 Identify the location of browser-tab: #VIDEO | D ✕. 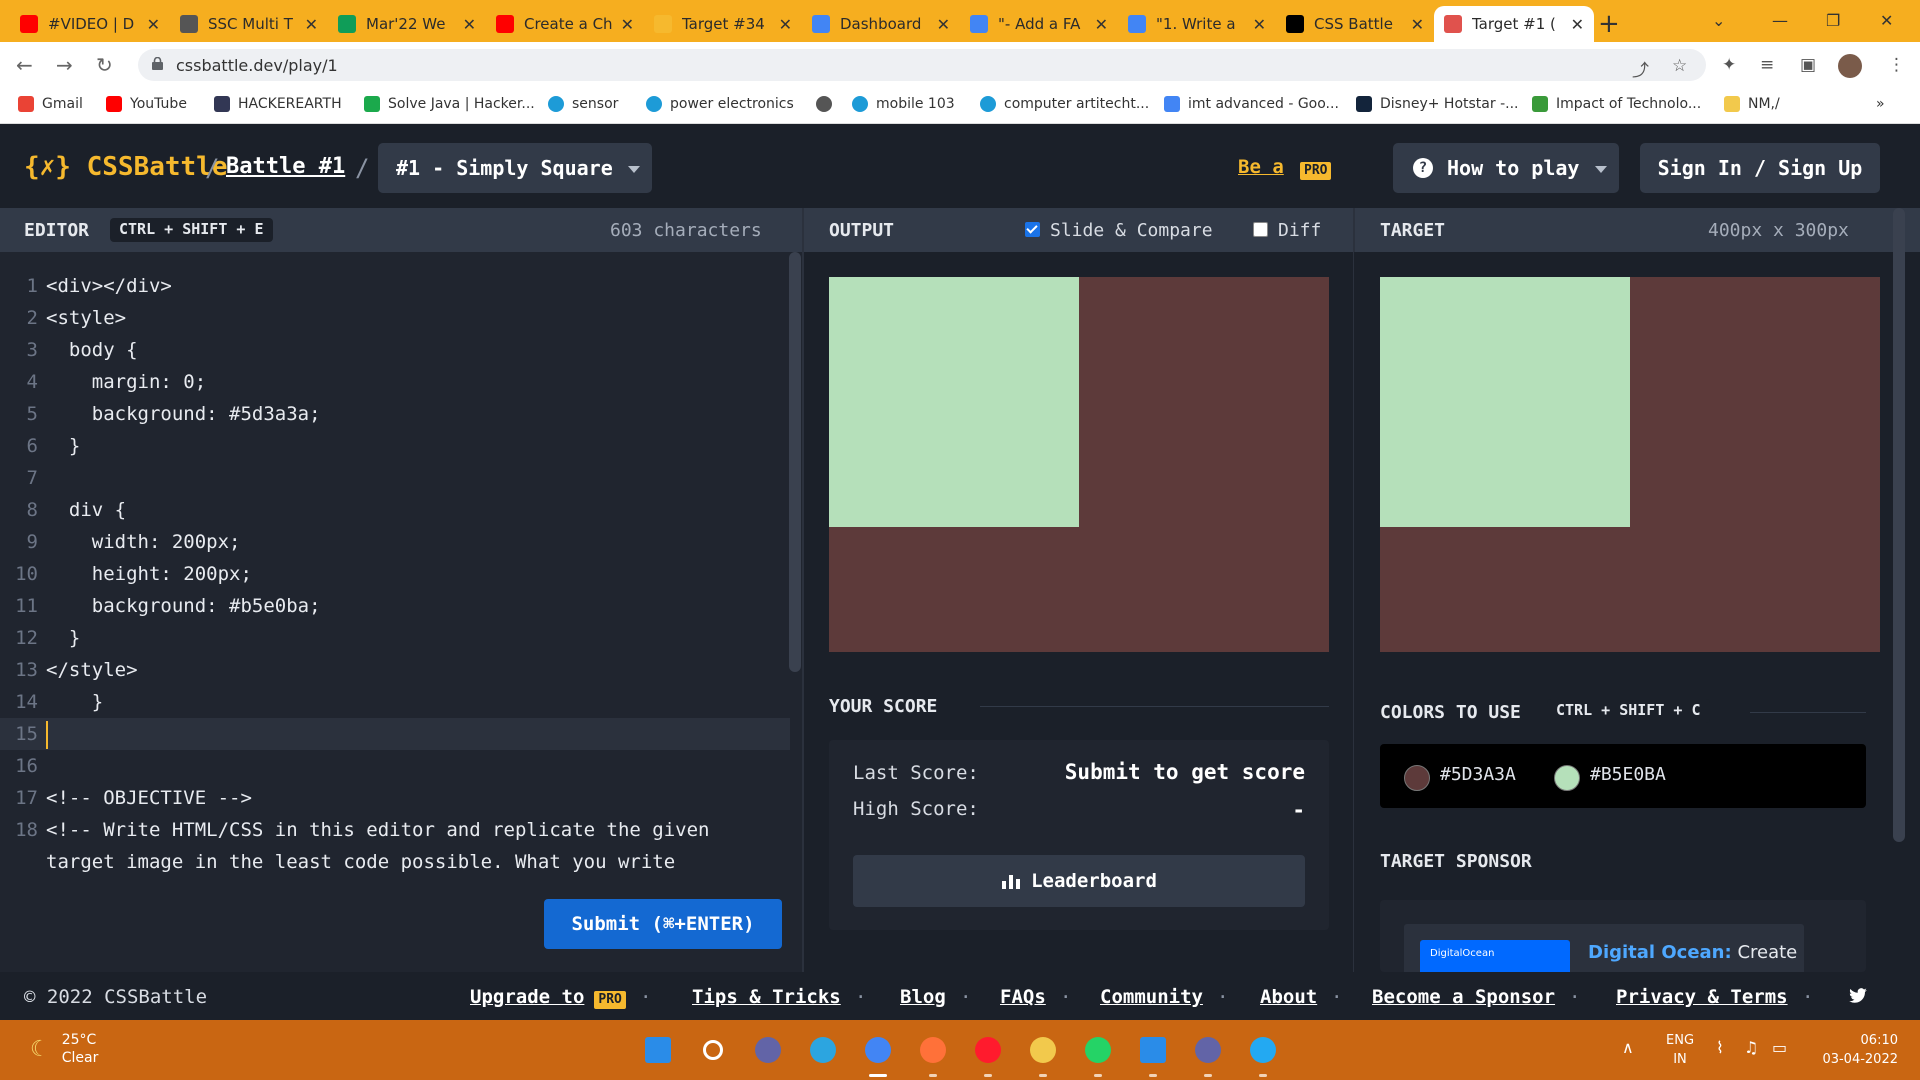
(90, 24).